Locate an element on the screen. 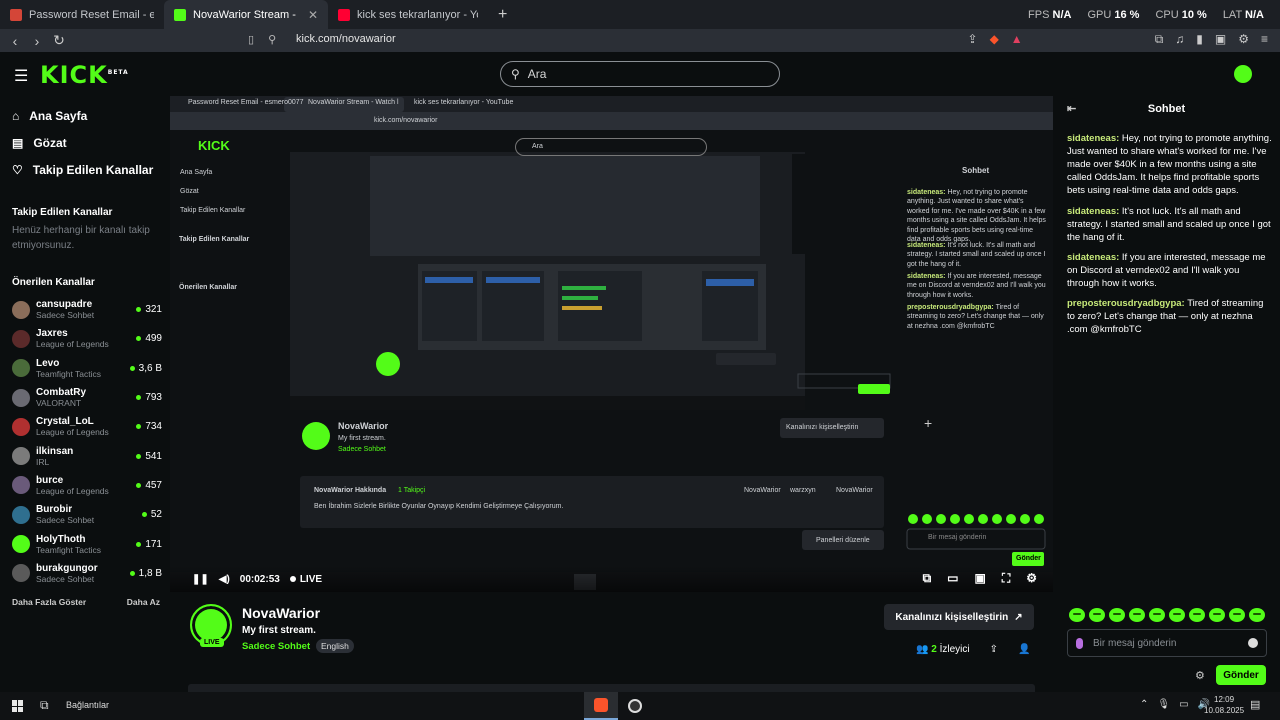  kick-logo: KICKBETA is located at coordinates (84, 75).